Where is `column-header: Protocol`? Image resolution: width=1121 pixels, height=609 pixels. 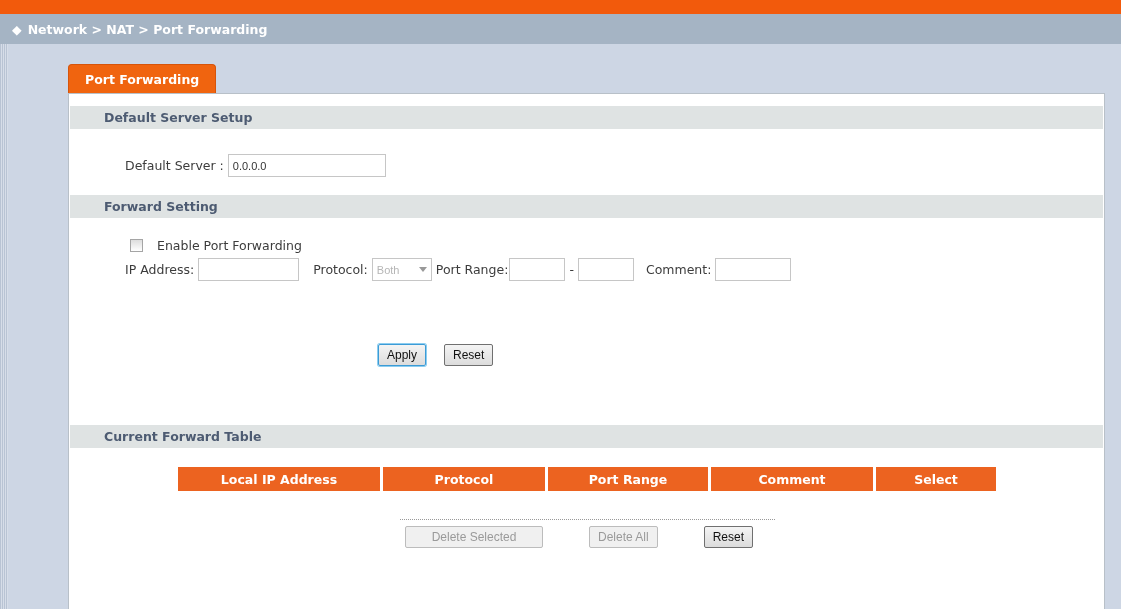 column-header: Protocol is located at coordinates (464, 479).